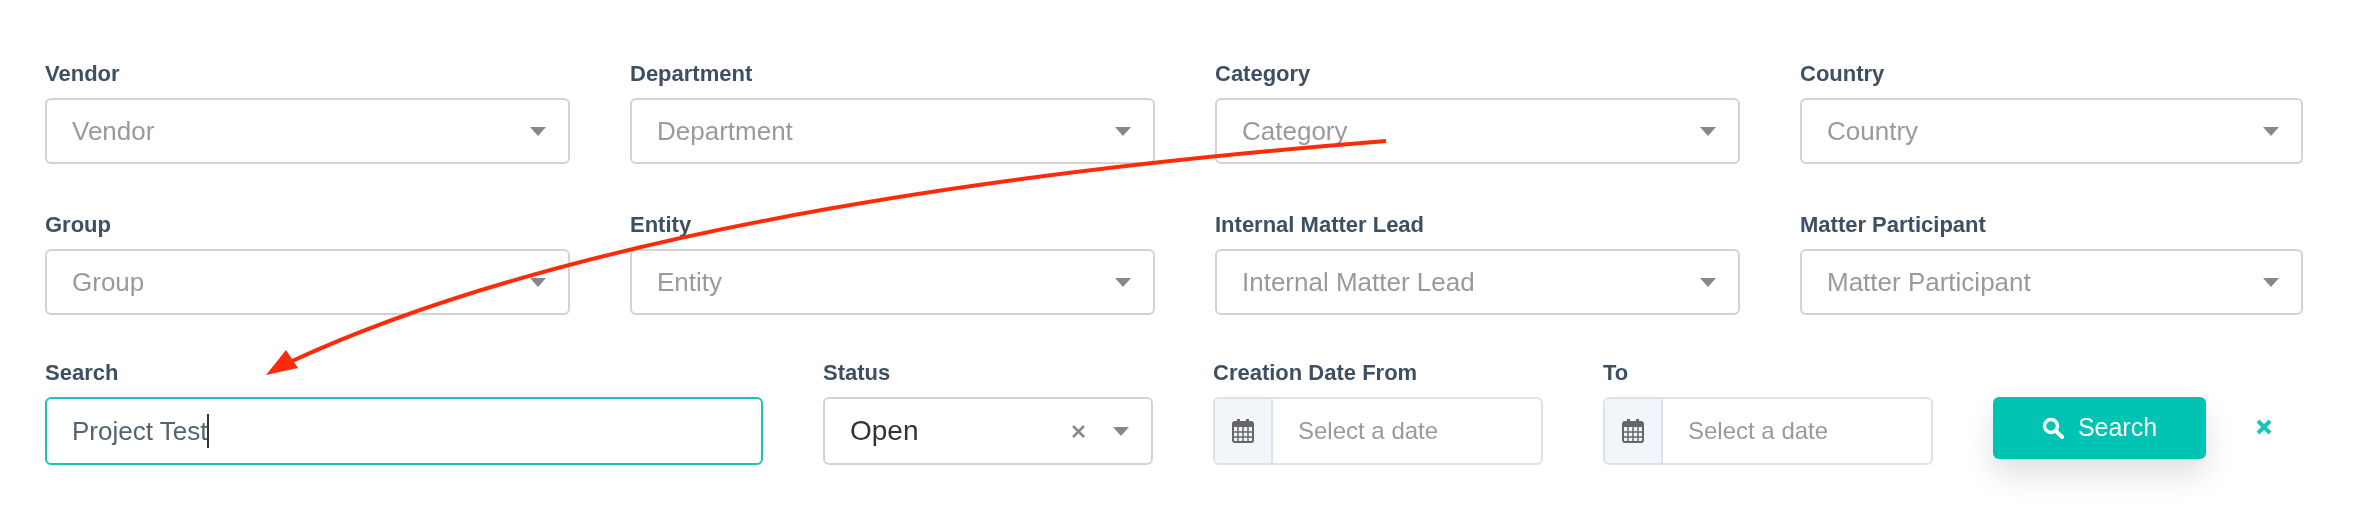 This screenshot has height=524, width=2354. I want to click on field-label: Status, so click(857, 373).